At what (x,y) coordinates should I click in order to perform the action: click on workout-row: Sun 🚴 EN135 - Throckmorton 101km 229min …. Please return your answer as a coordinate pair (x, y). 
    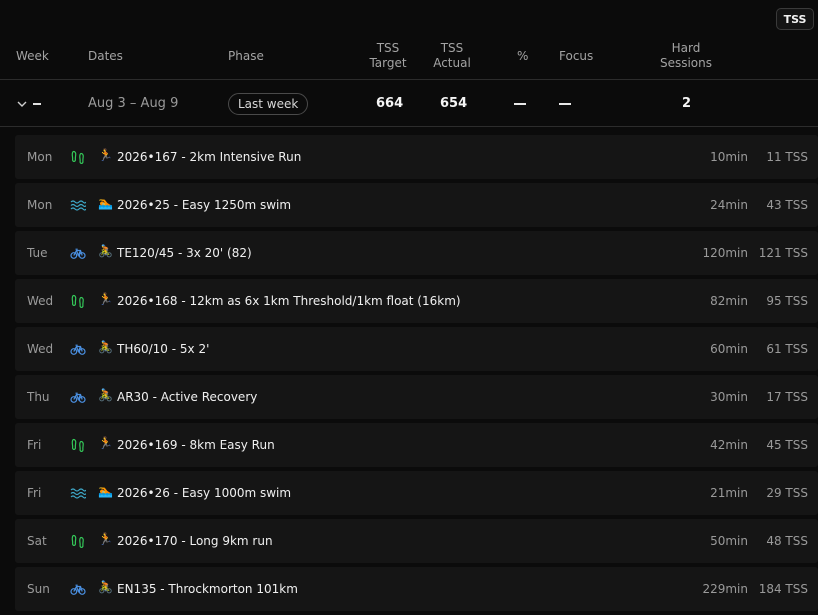
    Looking at the image, I should click on (416, 589).